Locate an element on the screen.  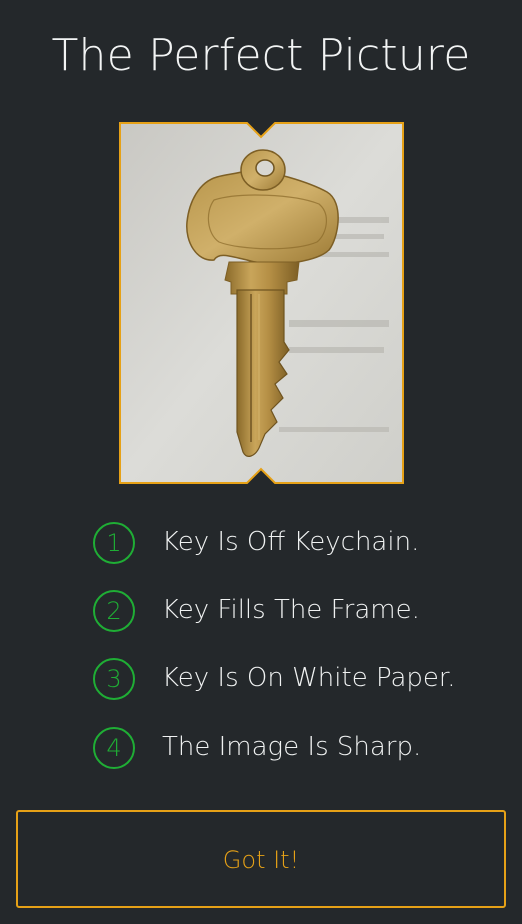
step-number-badge: 1 is located at coordinates (114, 543).